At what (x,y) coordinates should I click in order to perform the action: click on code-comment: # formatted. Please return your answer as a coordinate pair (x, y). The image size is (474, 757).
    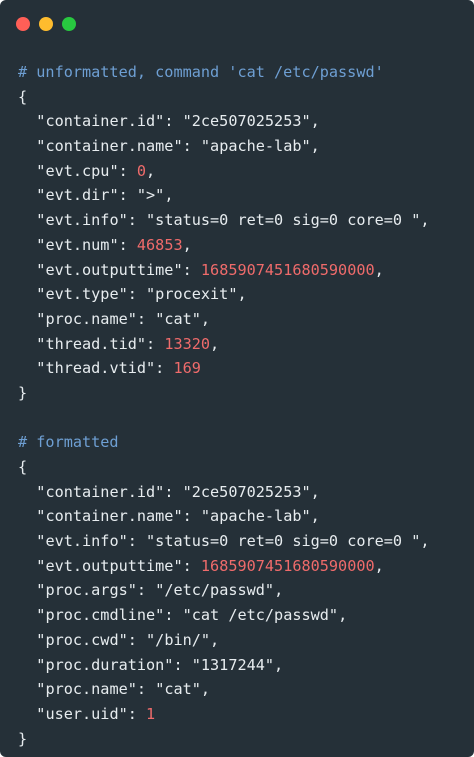
    Looking at the image, I should click on (68, 442).